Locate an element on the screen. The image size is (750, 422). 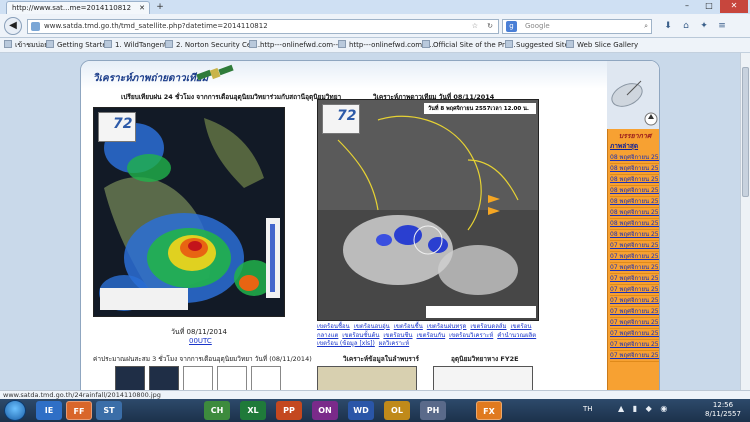
date-link: 07 พฤศจิกายน 2557 เวลา 17:00 น. is located at coordinates (634, 279).